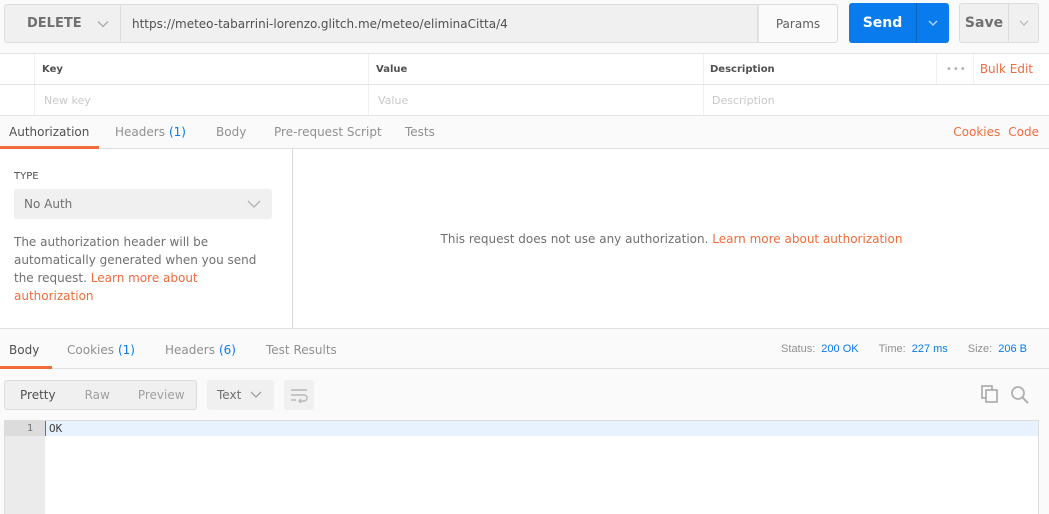  What do you see at coordinates (990, 394) in the screenshot?
I see `copy-icon` at bounding box center [990, 394].